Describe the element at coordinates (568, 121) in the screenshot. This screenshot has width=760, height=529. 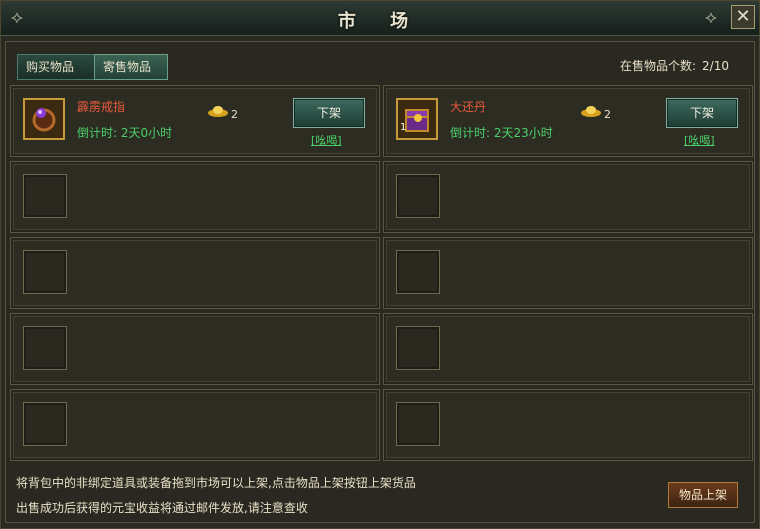
I see `listing-slot: 1 大还丹 2 倒计时: 2天23小时 下架 [吆喝]` at that location.